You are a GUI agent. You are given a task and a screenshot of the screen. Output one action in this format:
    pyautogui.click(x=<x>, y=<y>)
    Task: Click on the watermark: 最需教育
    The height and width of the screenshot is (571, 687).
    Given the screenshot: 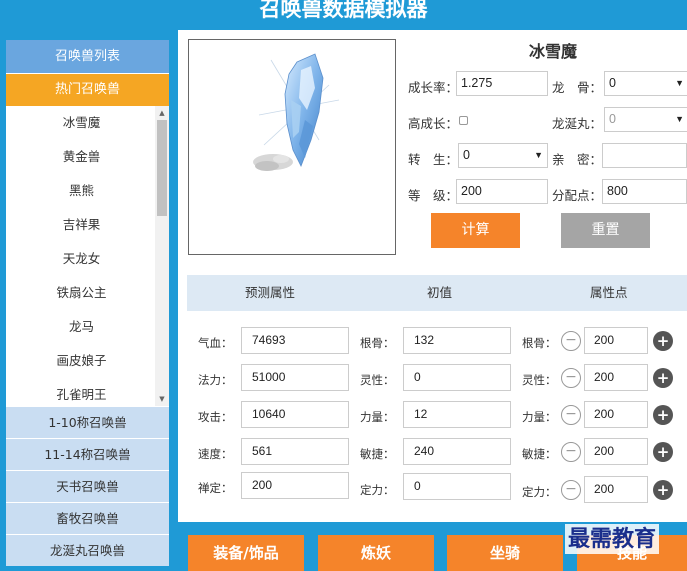 What is the action you would take?
    pyautogui.click(x=612, y=539)
    